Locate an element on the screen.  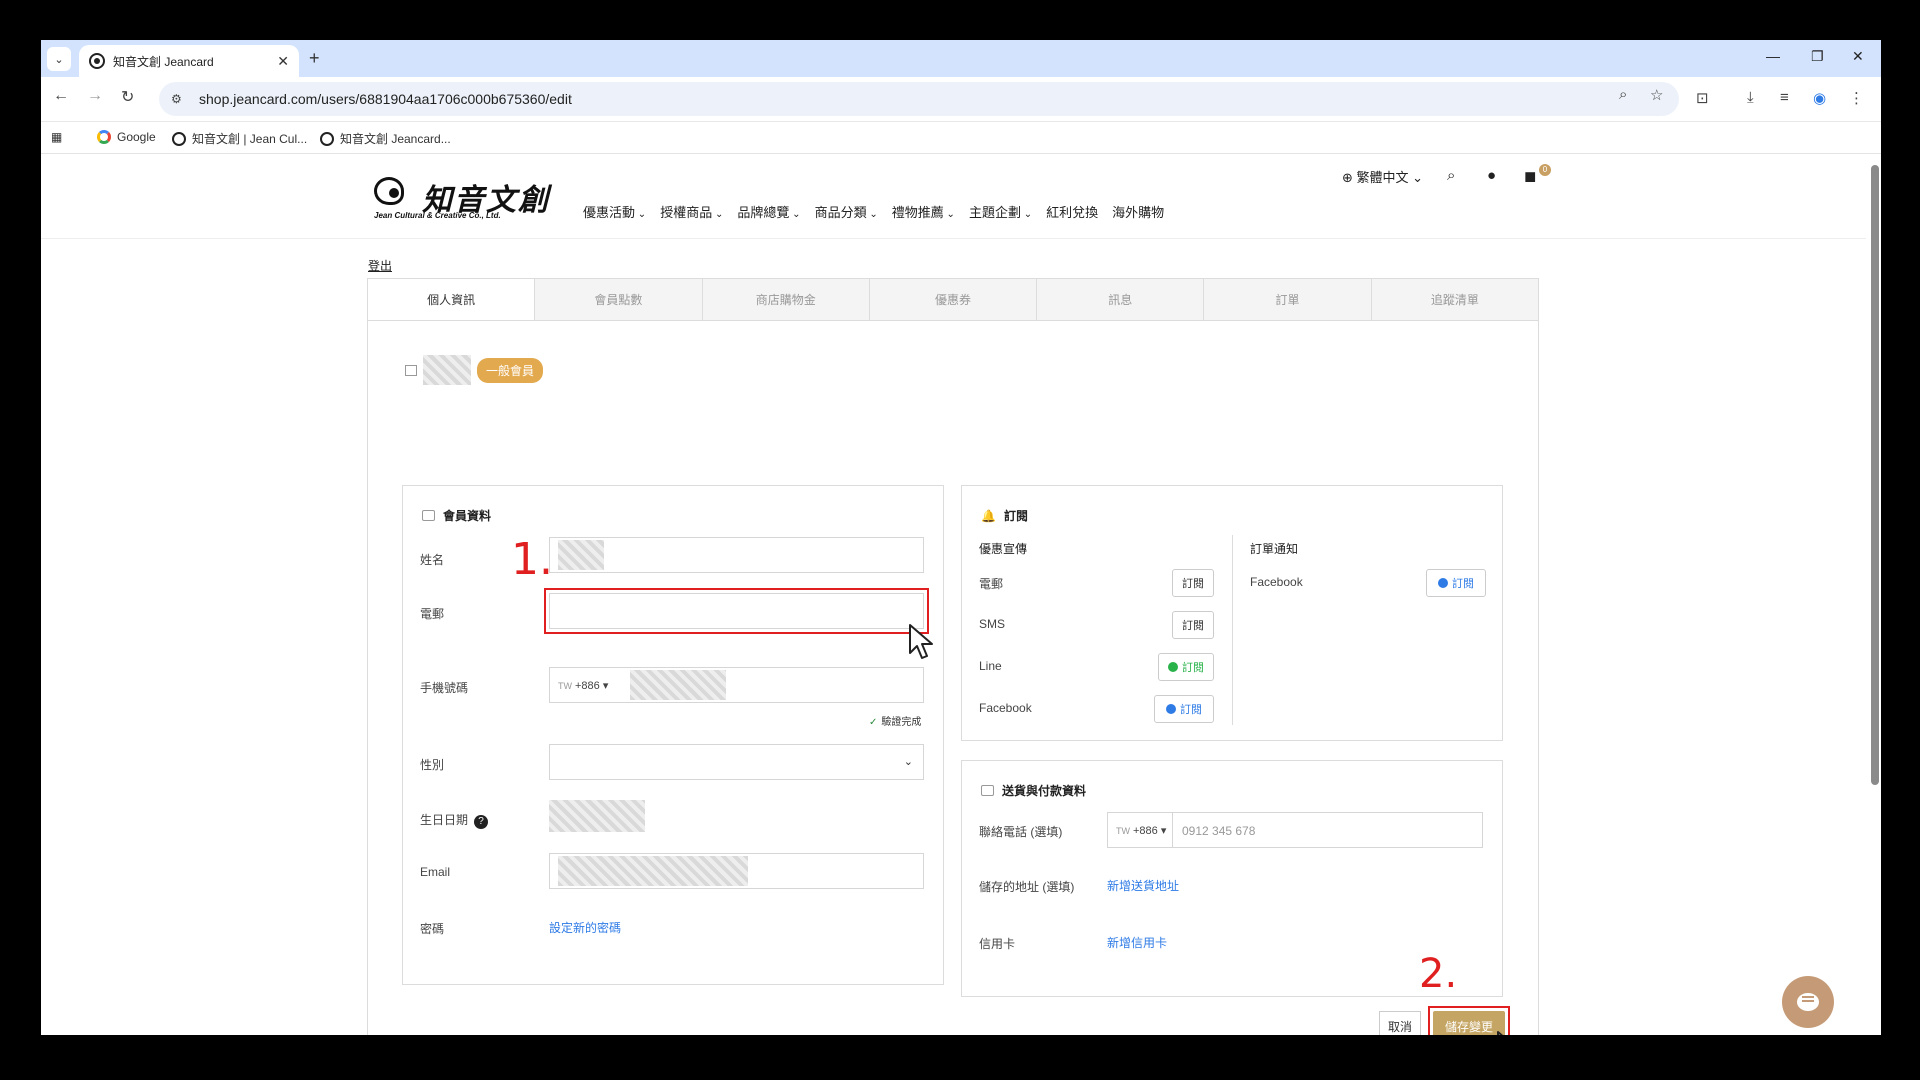
profile-icon: ◉ is located at coordinates (1819, 98).